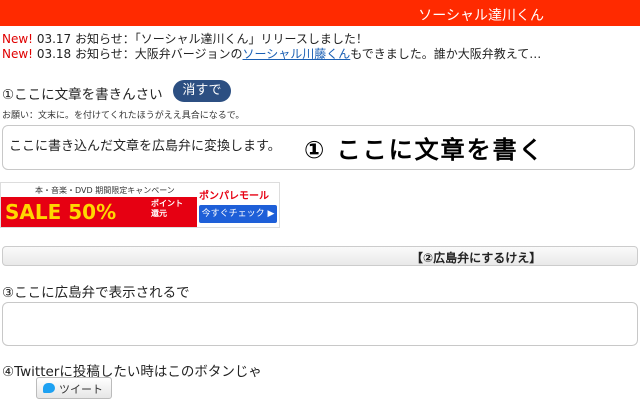 This screenshot has height=413, width=640. What do you see at coordinates (145, 146) in the screenshot?
I see `source-text-value: ここに書き込んだ文章を広島弁に変換します。` at bounding box center [145, 146].